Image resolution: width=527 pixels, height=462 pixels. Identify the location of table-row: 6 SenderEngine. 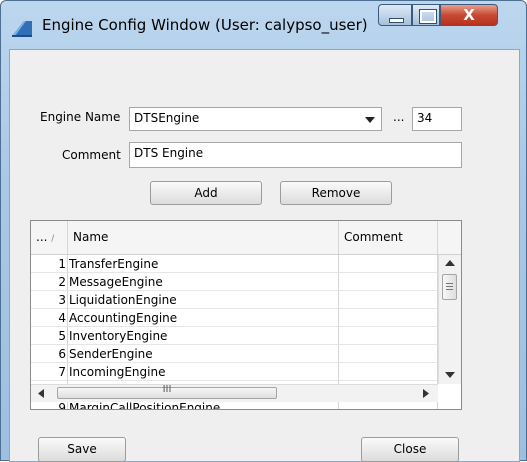
(234, 354).